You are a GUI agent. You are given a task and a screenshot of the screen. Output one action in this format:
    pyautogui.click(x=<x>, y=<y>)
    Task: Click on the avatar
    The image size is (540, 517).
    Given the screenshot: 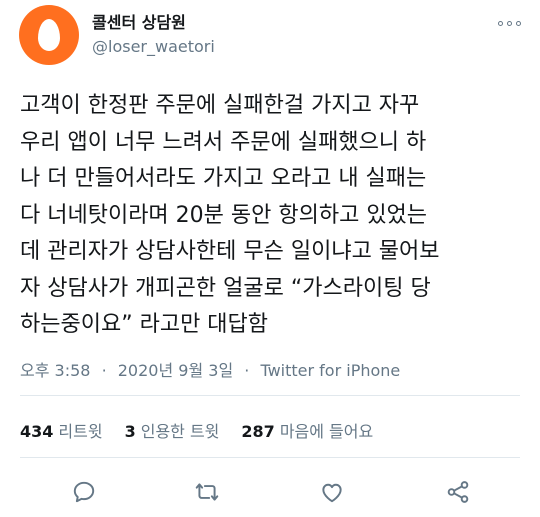 What is the action you would take?
    pyautogui.click(x=49, y=35)
    